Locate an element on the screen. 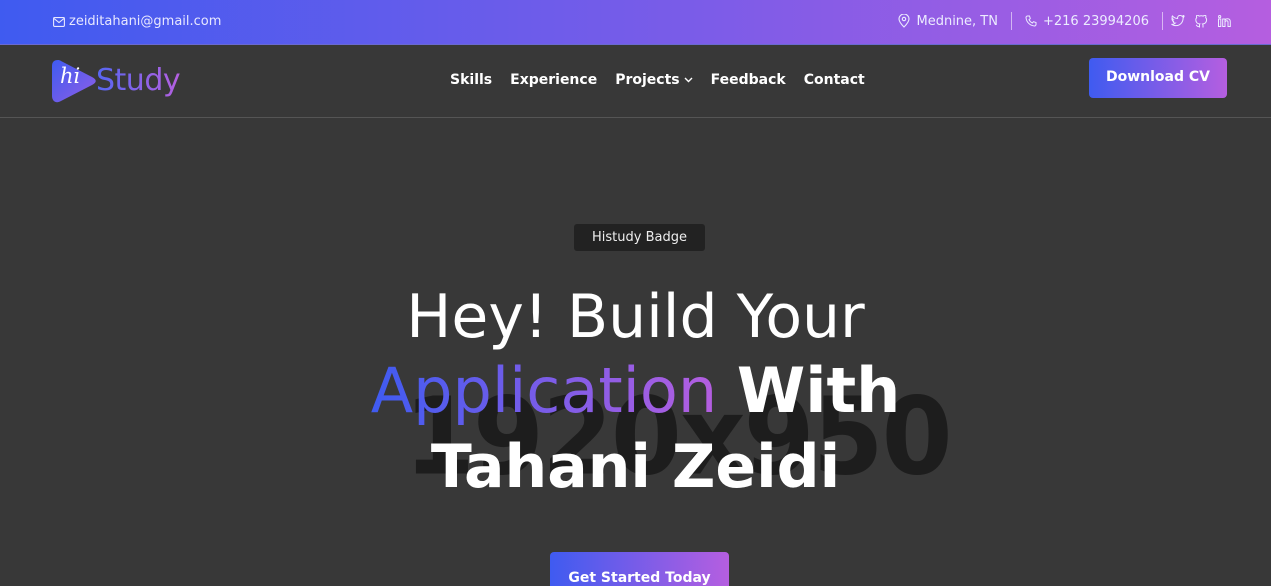 Image resolution: width=1271 pixels, height=586 pixels. get-started-button: Get Started Today is located at coordinates (639, 569).